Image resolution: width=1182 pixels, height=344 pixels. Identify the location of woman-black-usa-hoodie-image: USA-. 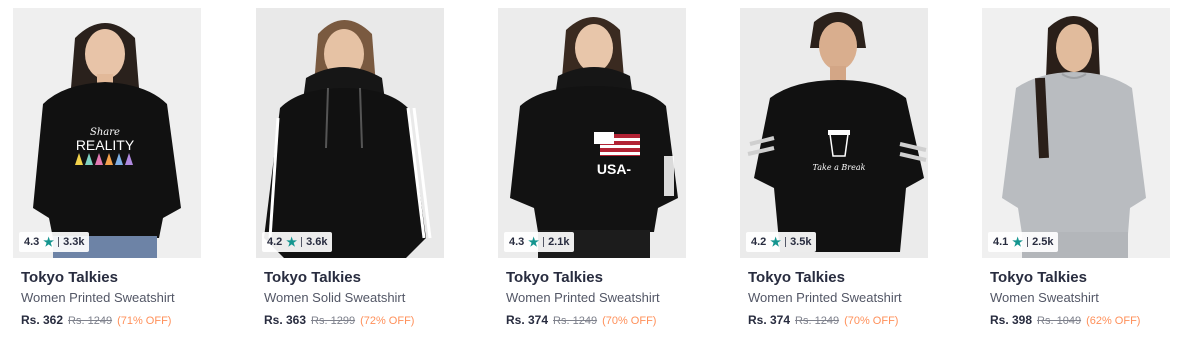
(592, 133).